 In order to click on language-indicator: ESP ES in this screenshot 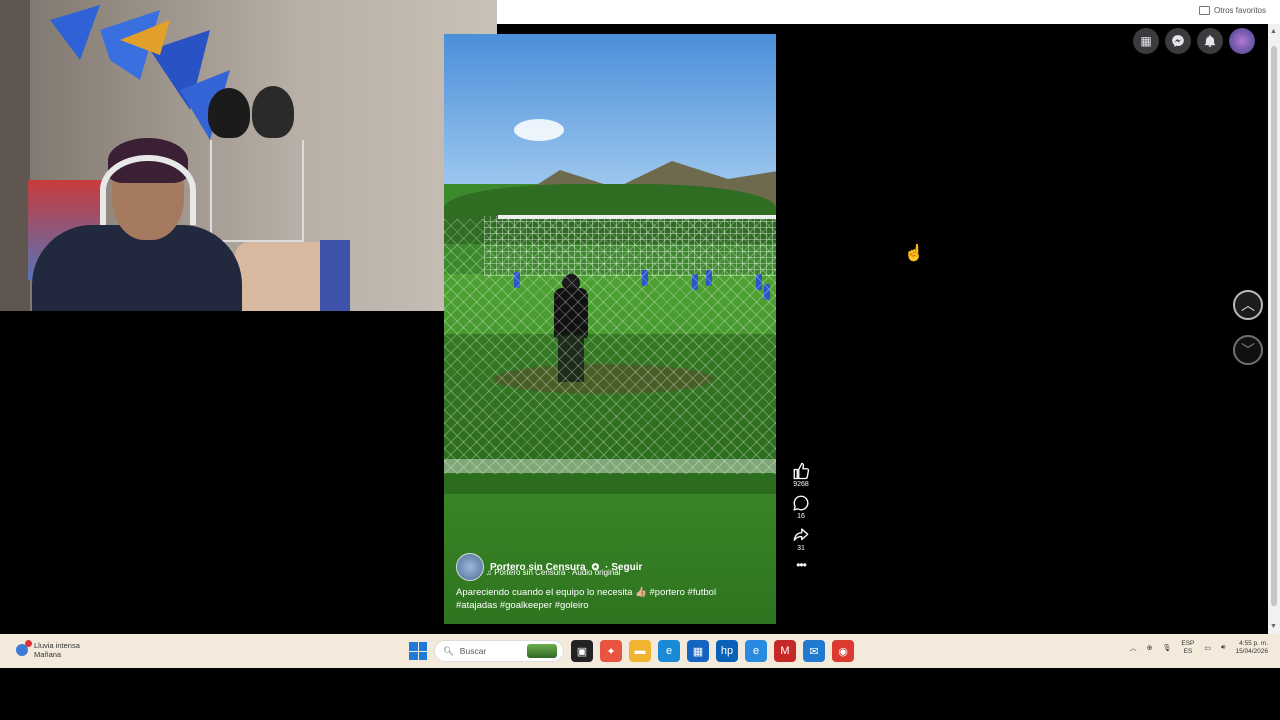, I will do `click(1187, 648)`.